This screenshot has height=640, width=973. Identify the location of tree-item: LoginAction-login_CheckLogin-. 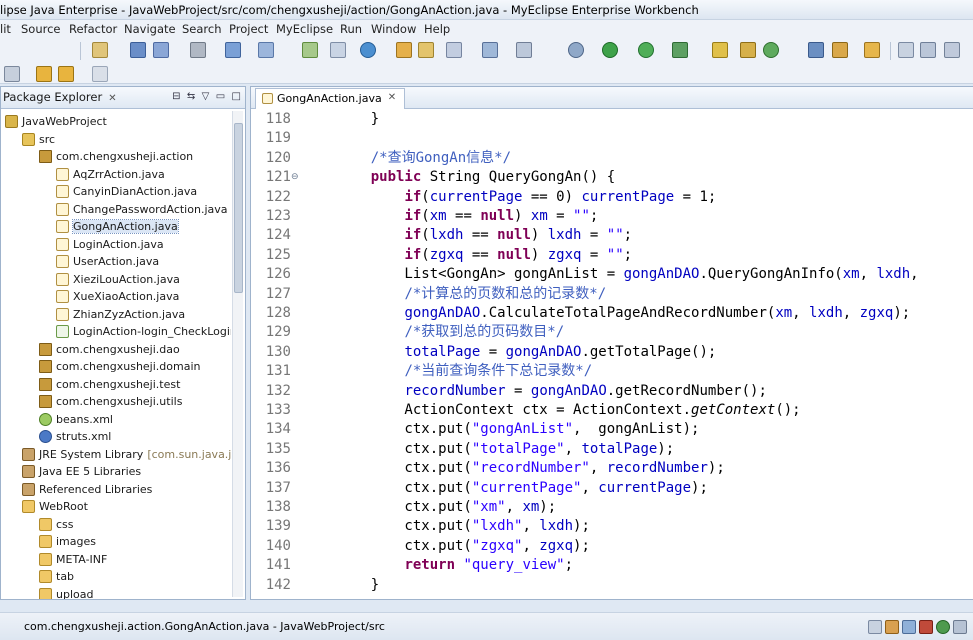
(143, 332).